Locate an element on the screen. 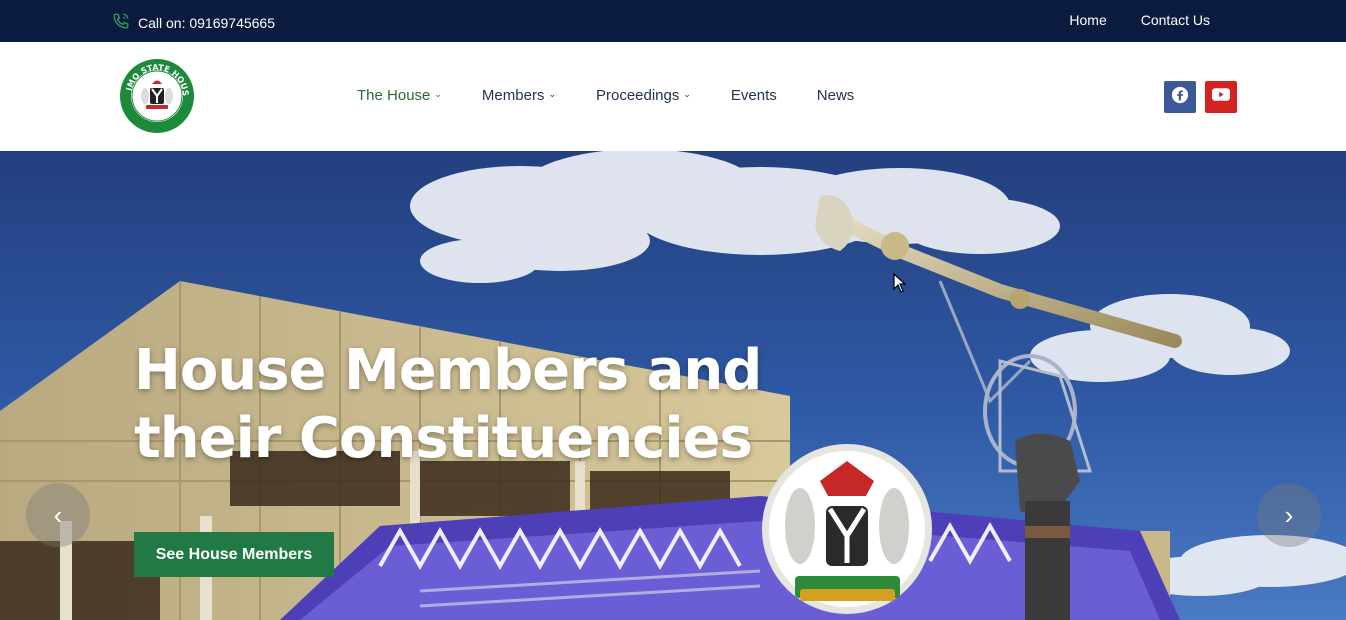 Image resolution: width=1346 pixels, height=620 pixels. top-link-contact-us: Contact Us is located at coordinates (1175, 20).